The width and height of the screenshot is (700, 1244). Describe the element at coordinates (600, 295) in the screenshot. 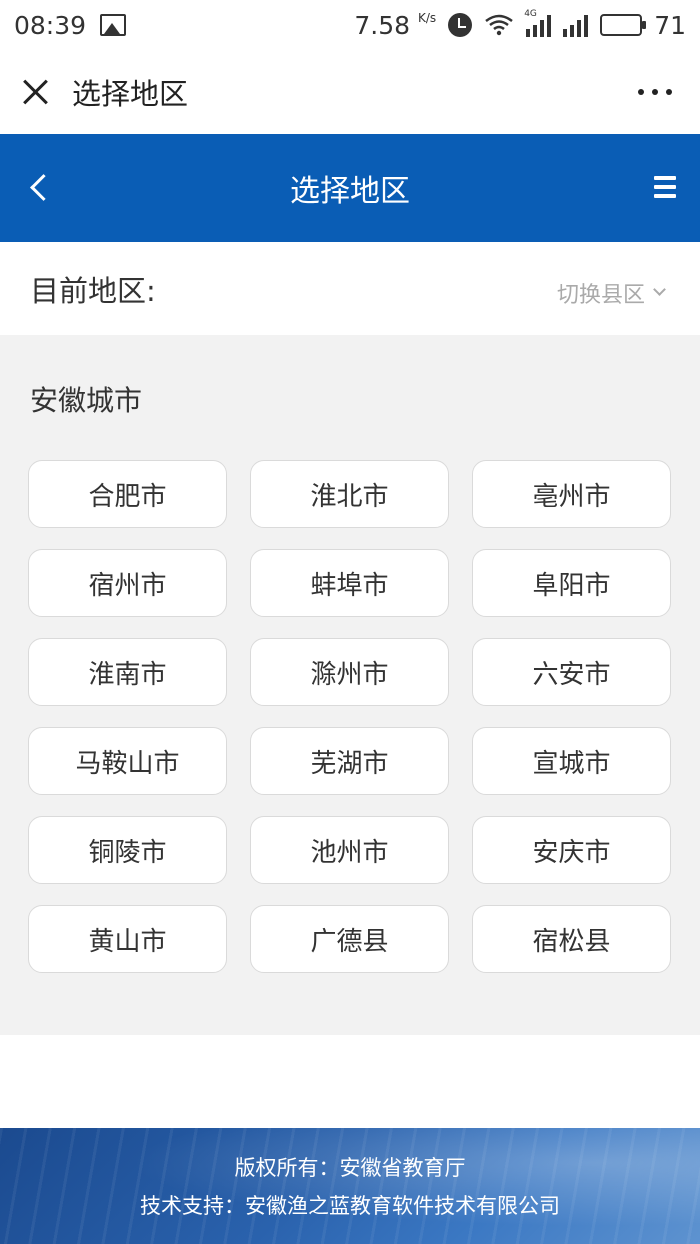

I see `switch-county-label: 切换县区` at that location.